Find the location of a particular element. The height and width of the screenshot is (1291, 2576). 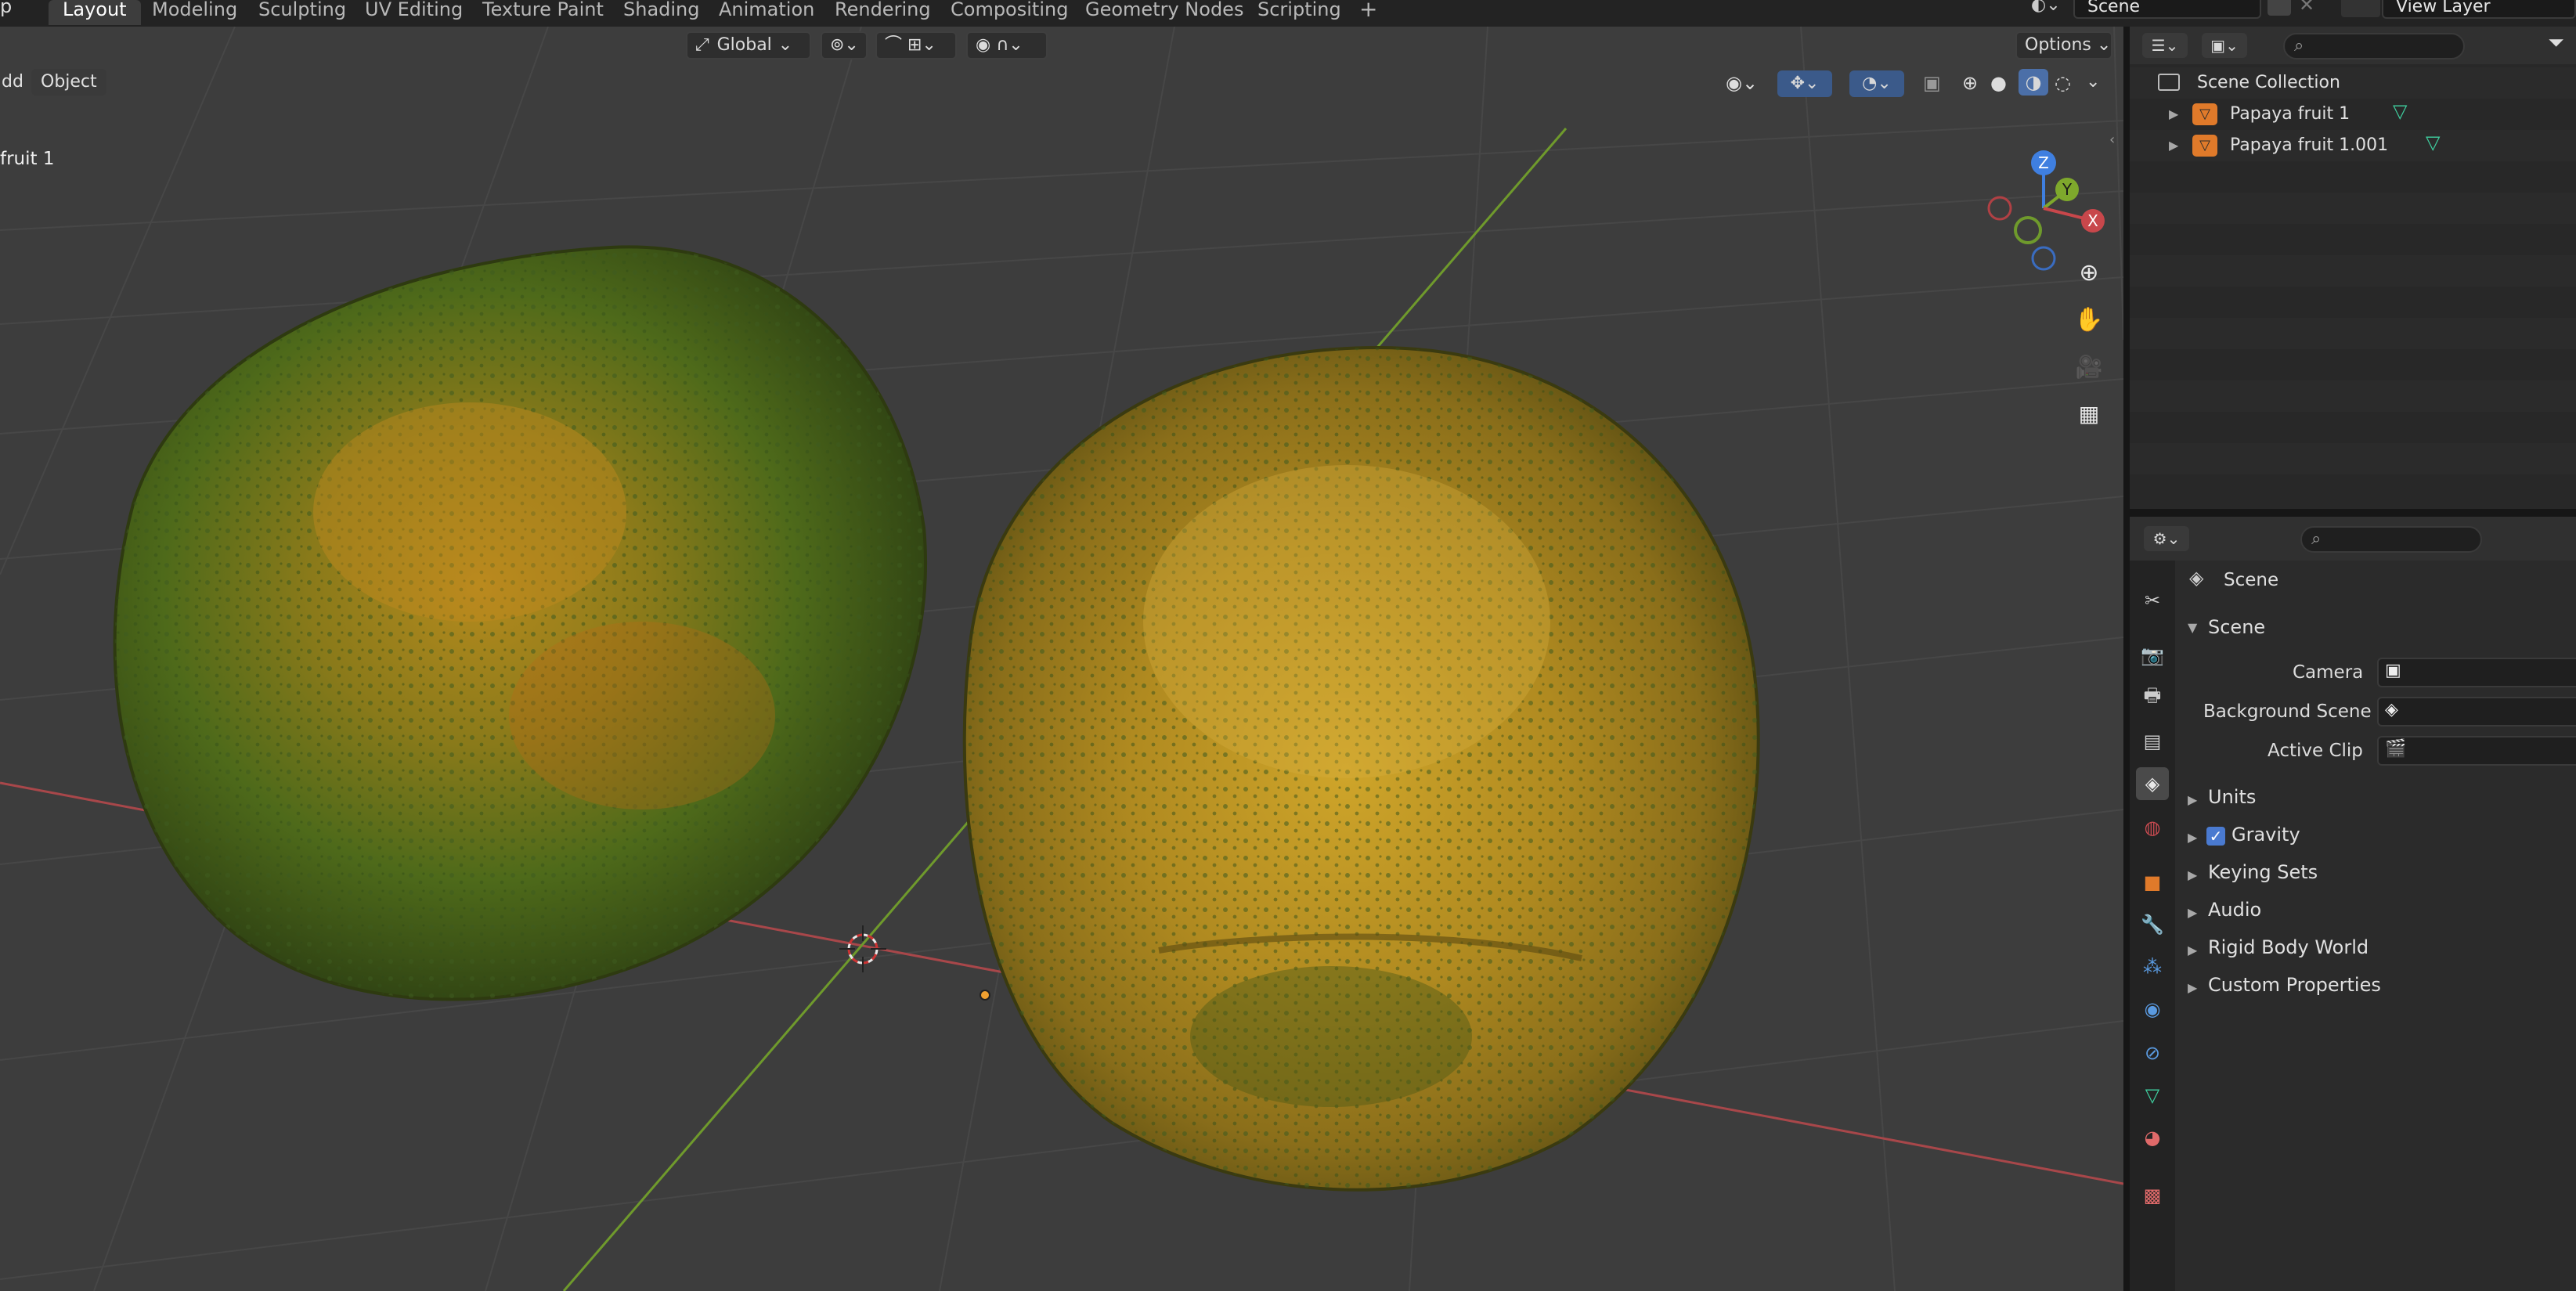

panel-custom-properties: ▶ Custom Properties is located at coordinates (2376, 987).